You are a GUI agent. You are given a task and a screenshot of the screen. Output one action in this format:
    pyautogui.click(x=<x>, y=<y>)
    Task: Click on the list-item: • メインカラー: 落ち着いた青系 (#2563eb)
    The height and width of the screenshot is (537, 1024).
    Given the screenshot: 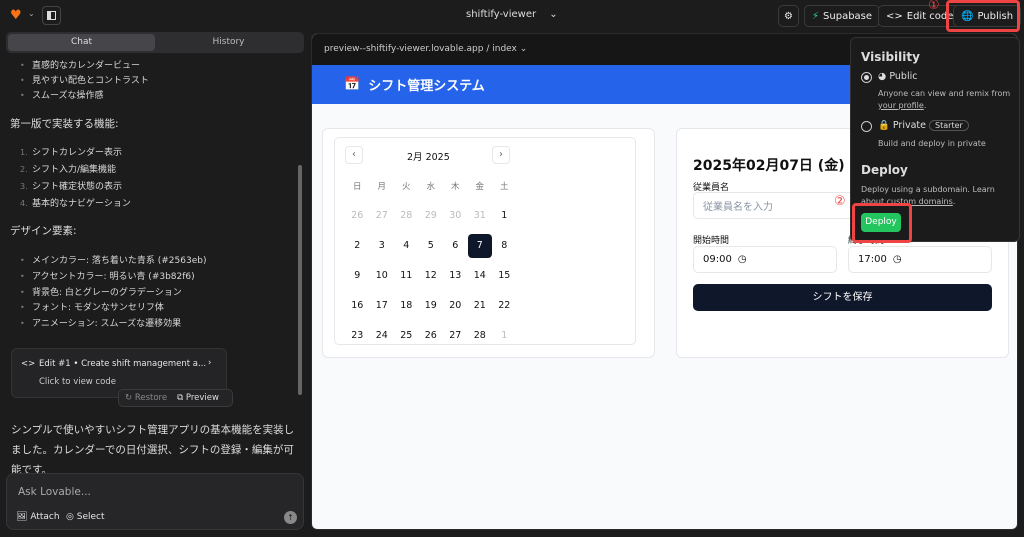 What is the action you would take?
    pyautogui.click(x=113, y=261)
    